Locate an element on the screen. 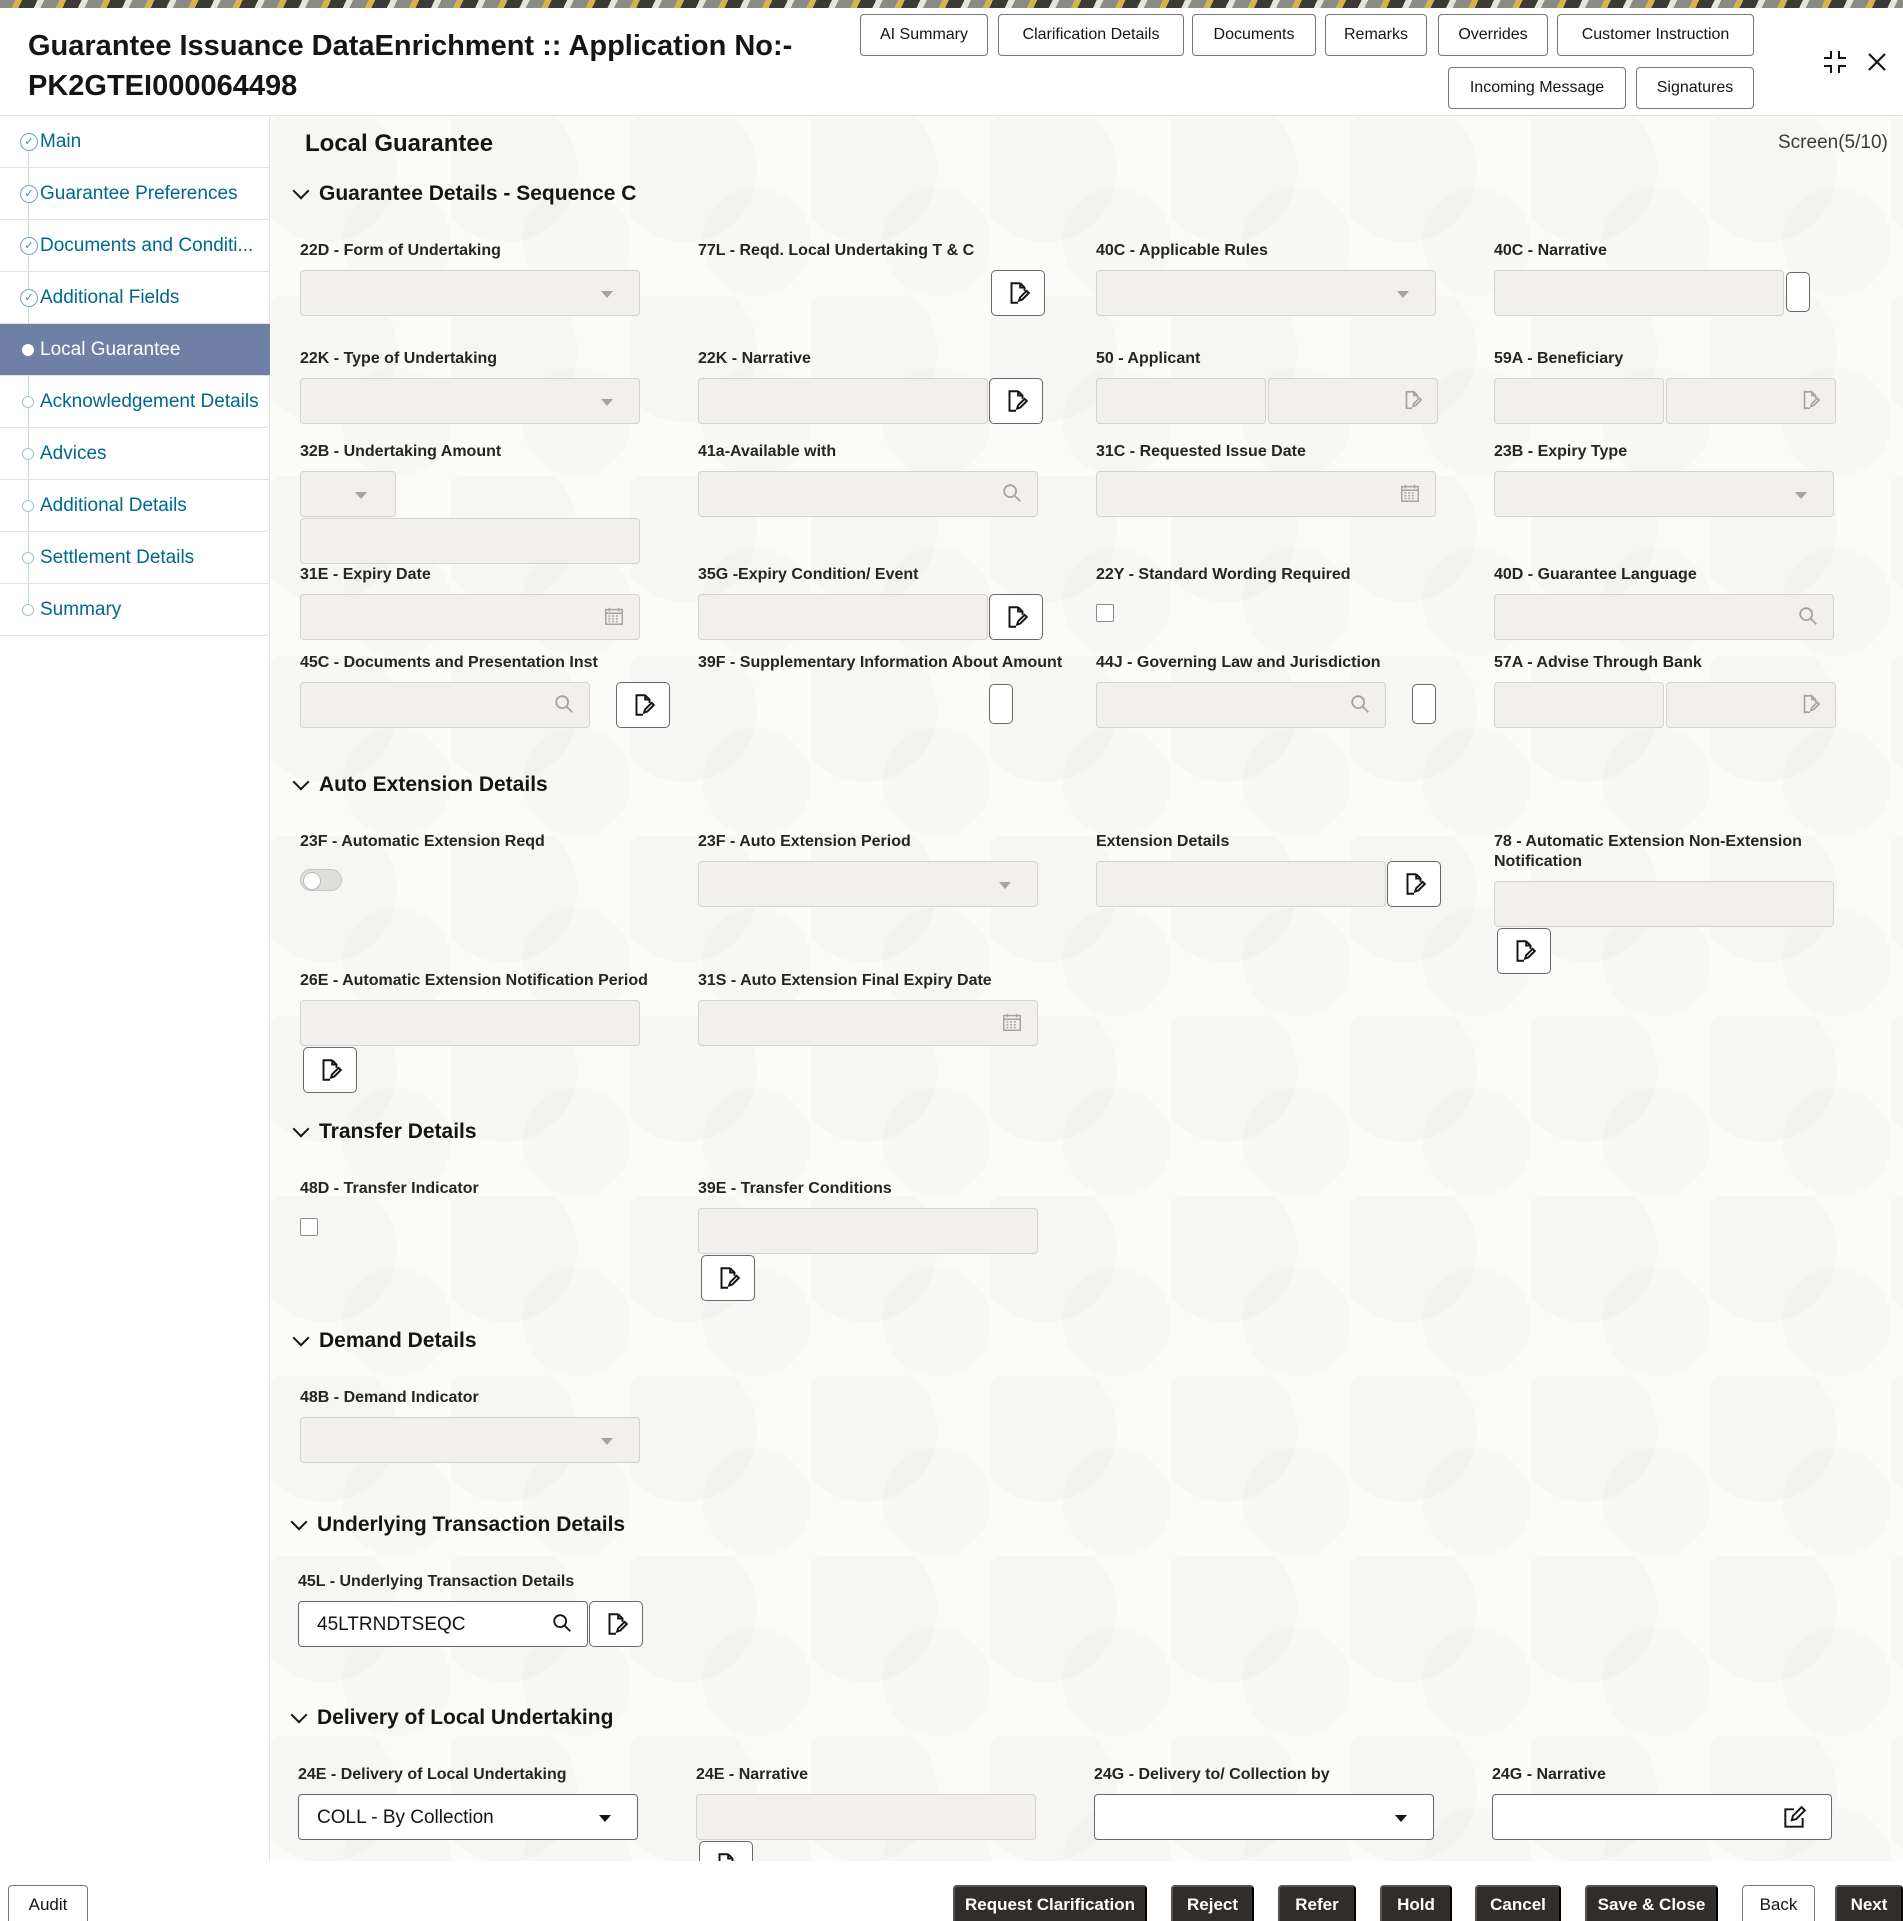 This screenshot has width=1903, height=1921. currency-select is located at coordinates (348, 494).